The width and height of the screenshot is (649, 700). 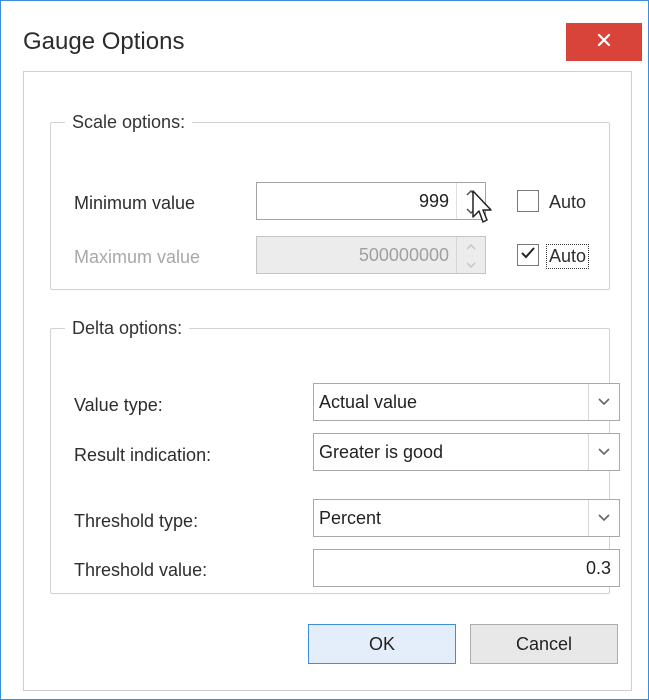 I want to click on maximum-value-label: Maximum value, so click(x=137, y=257).